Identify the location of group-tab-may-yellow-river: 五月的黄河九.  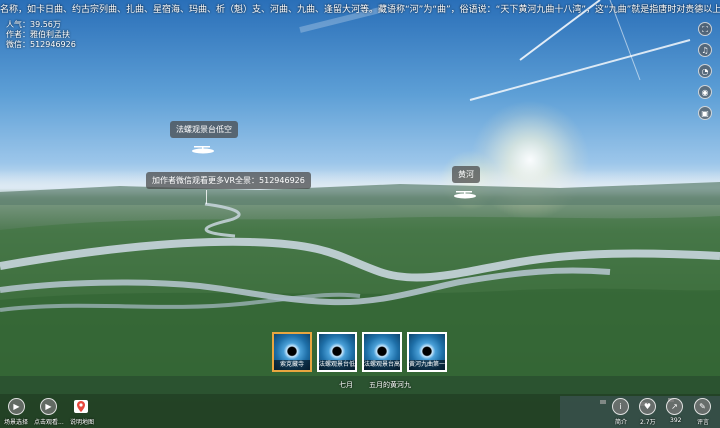
(390, 385).